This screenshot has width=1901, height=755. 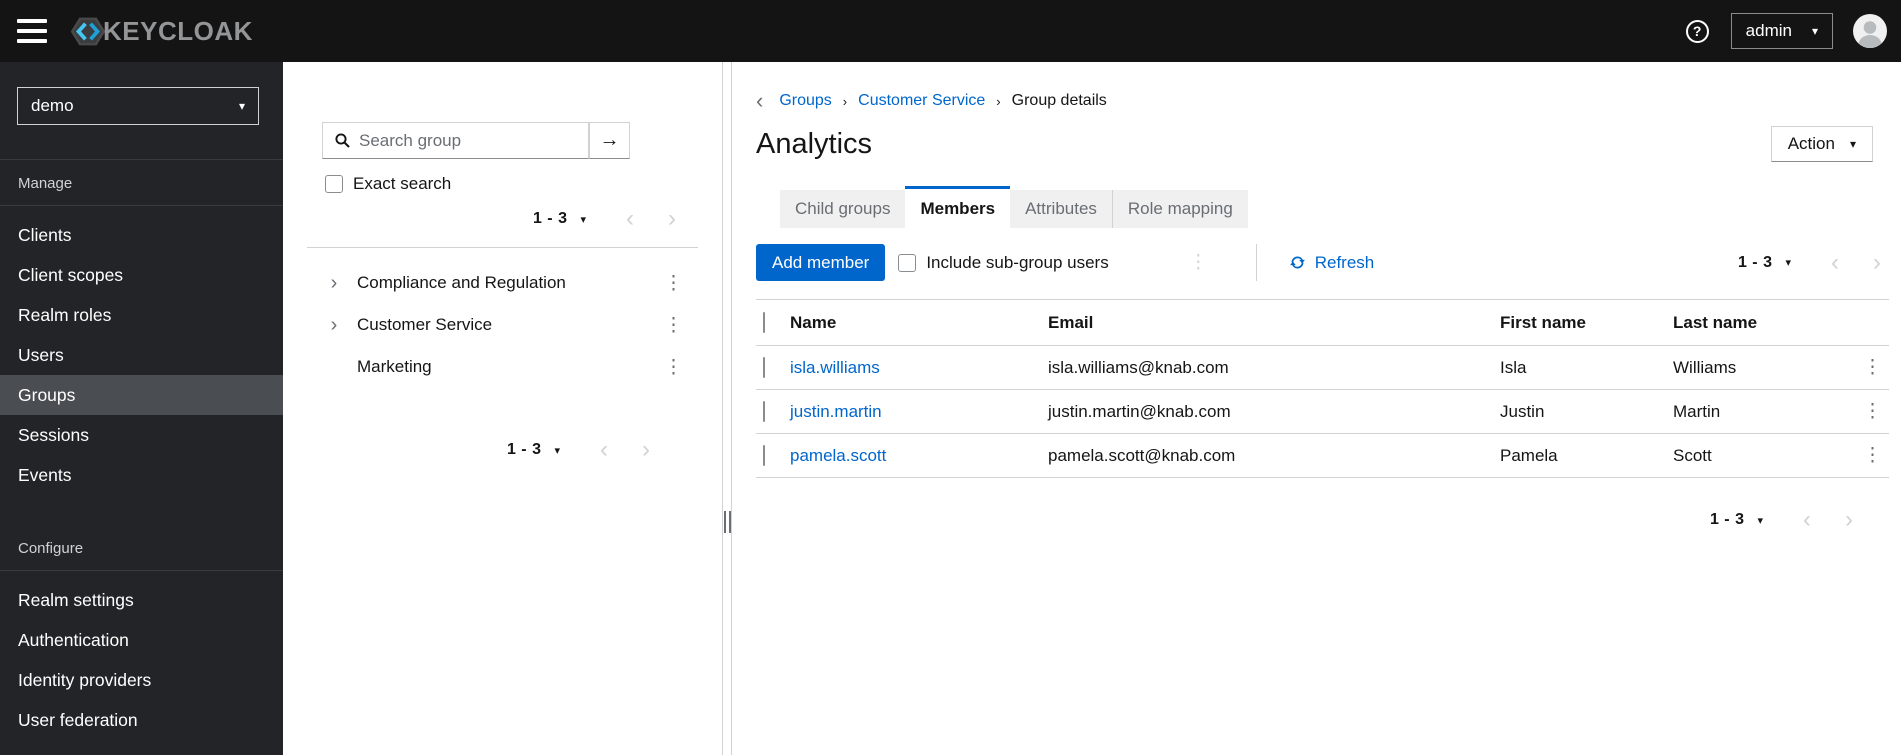 I want to click on sidebar-item-client-scopes: Client scopes, so click(x=141, y=275).